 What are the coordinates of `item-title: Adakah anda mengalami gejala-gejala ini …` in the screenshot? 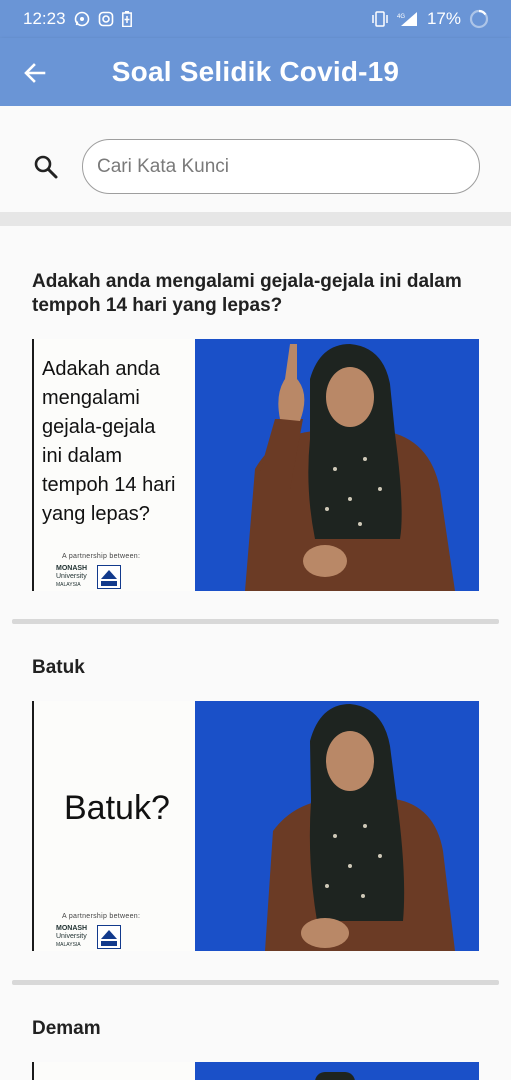 It's located at (252, 294).